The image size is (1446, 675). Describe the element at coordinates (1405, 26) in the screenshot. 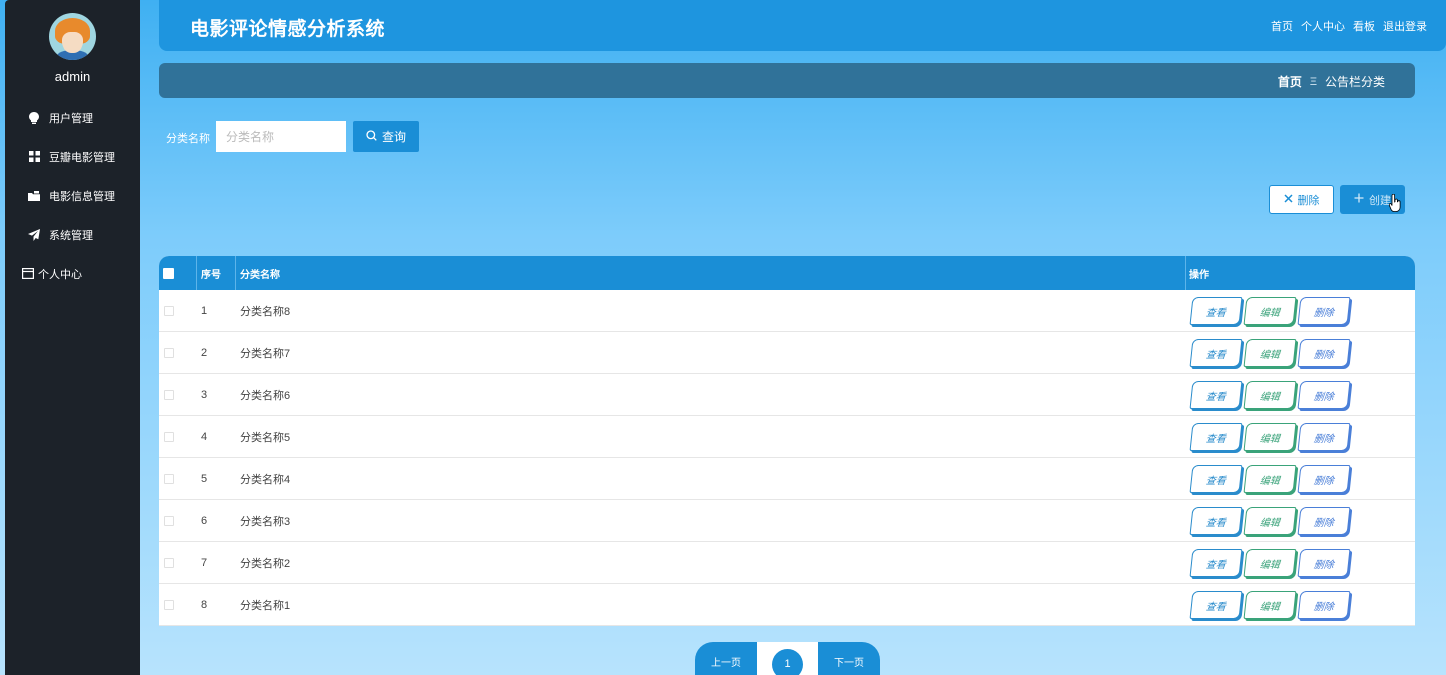

I see `nav-logout-link: 退出登录` at that location.